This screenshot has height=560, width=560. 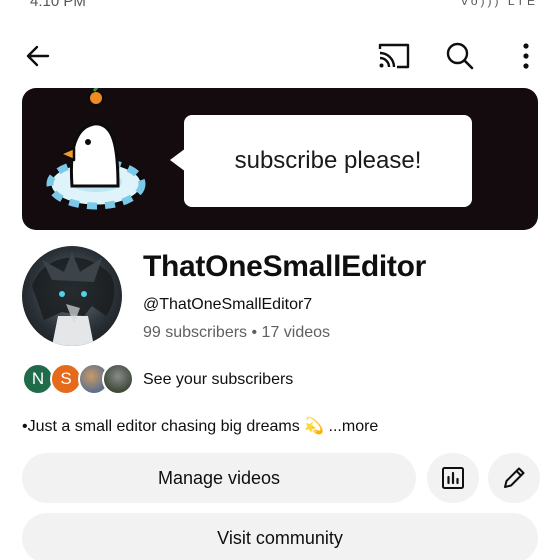 What do you see at coordinates (280, 55) in the screenshot?
I see `app-bar` at bounding box center [280, 55].